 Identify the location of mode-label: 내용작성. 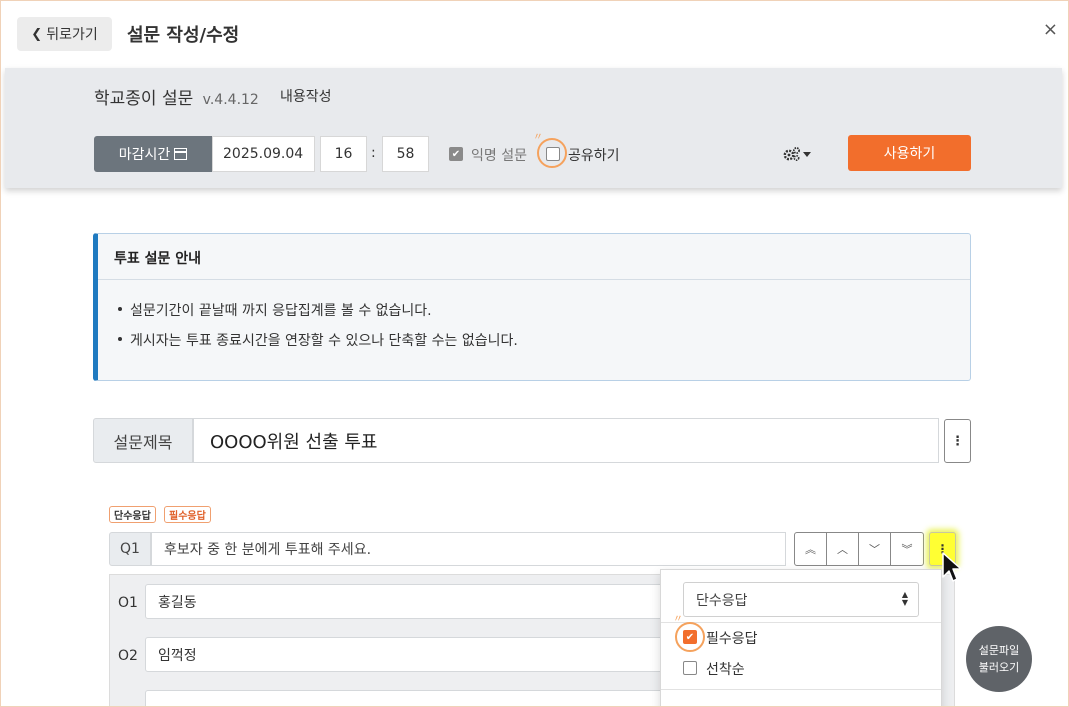
(306, 97).